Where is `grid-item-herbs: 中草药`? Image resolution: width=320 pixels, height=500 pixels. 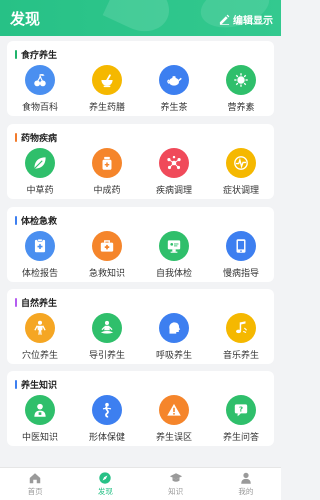
grid-item-herbs: 中草药 is located at coordinates (40, 172).